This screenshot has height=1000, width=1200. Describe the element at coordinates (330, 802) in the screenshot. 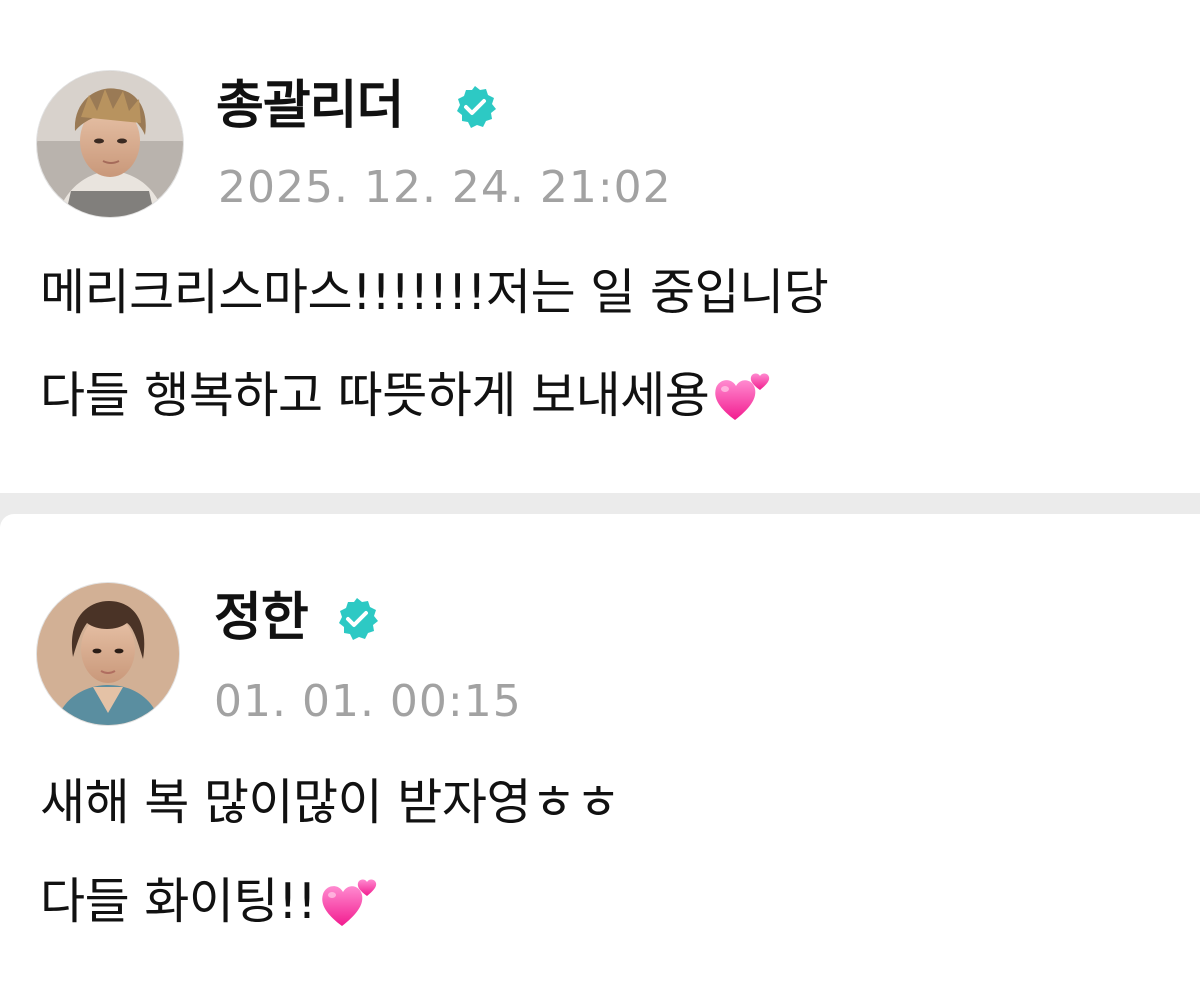

I see `post-text-line: 새해 복 많이많이 받자영ㅎㅎ` at that location.